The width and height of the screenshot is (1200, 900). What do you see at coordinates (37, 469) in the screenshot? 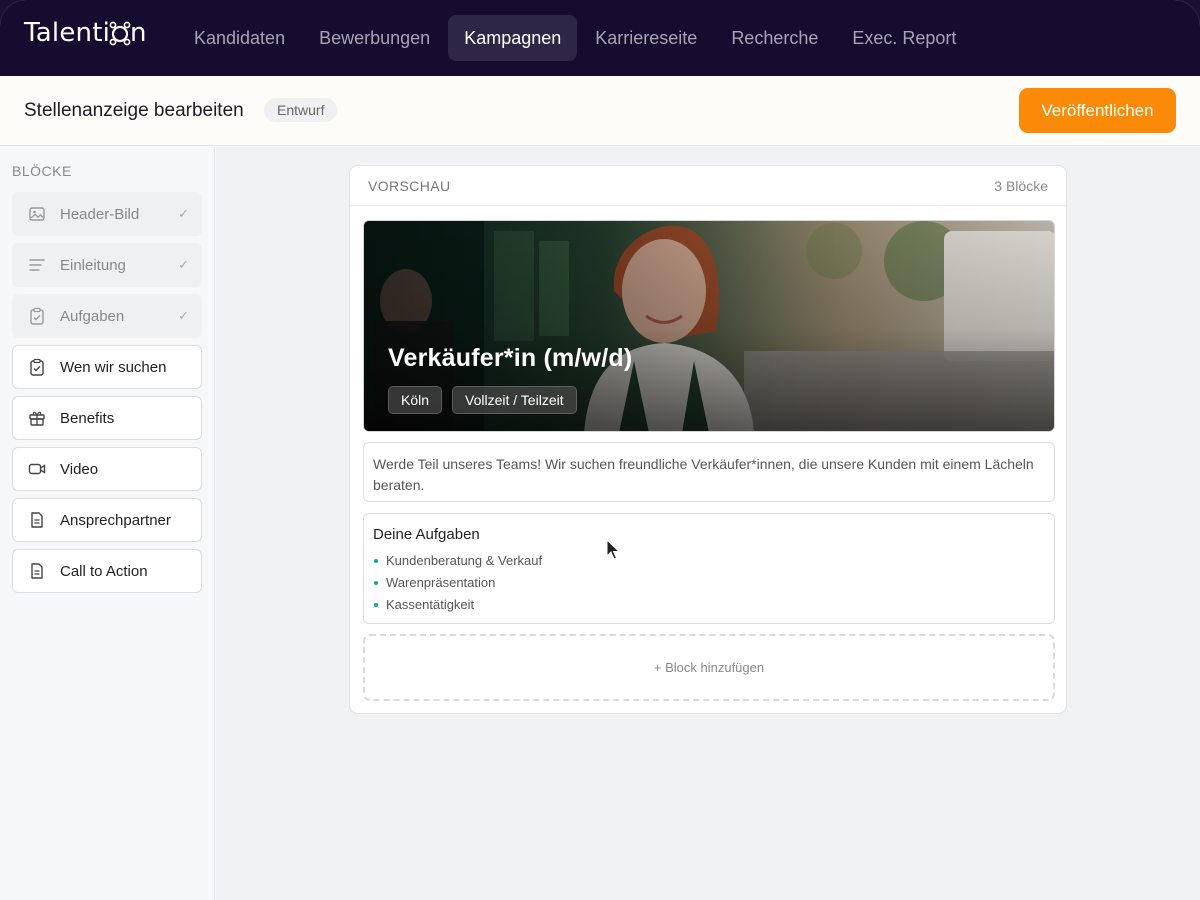
I see `video-icon` at bounding box center [37, 469].